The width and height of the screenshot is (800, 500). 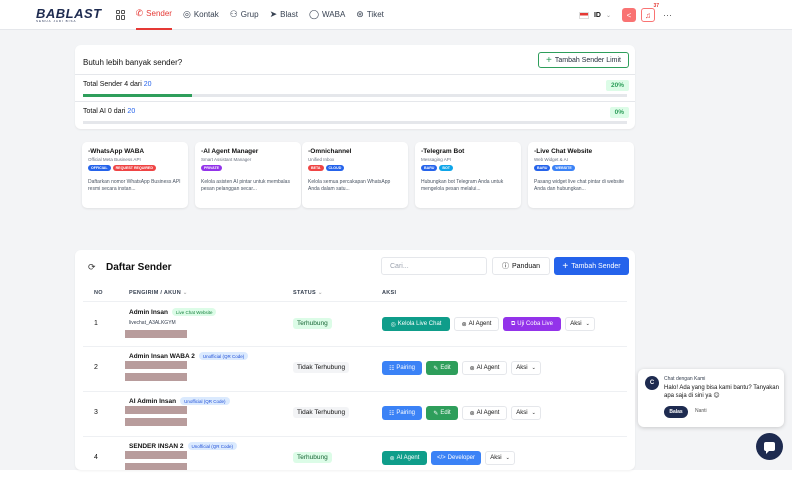 I want to click on add-sender-button: + Tambah Sender, so click(x=591, y=266).